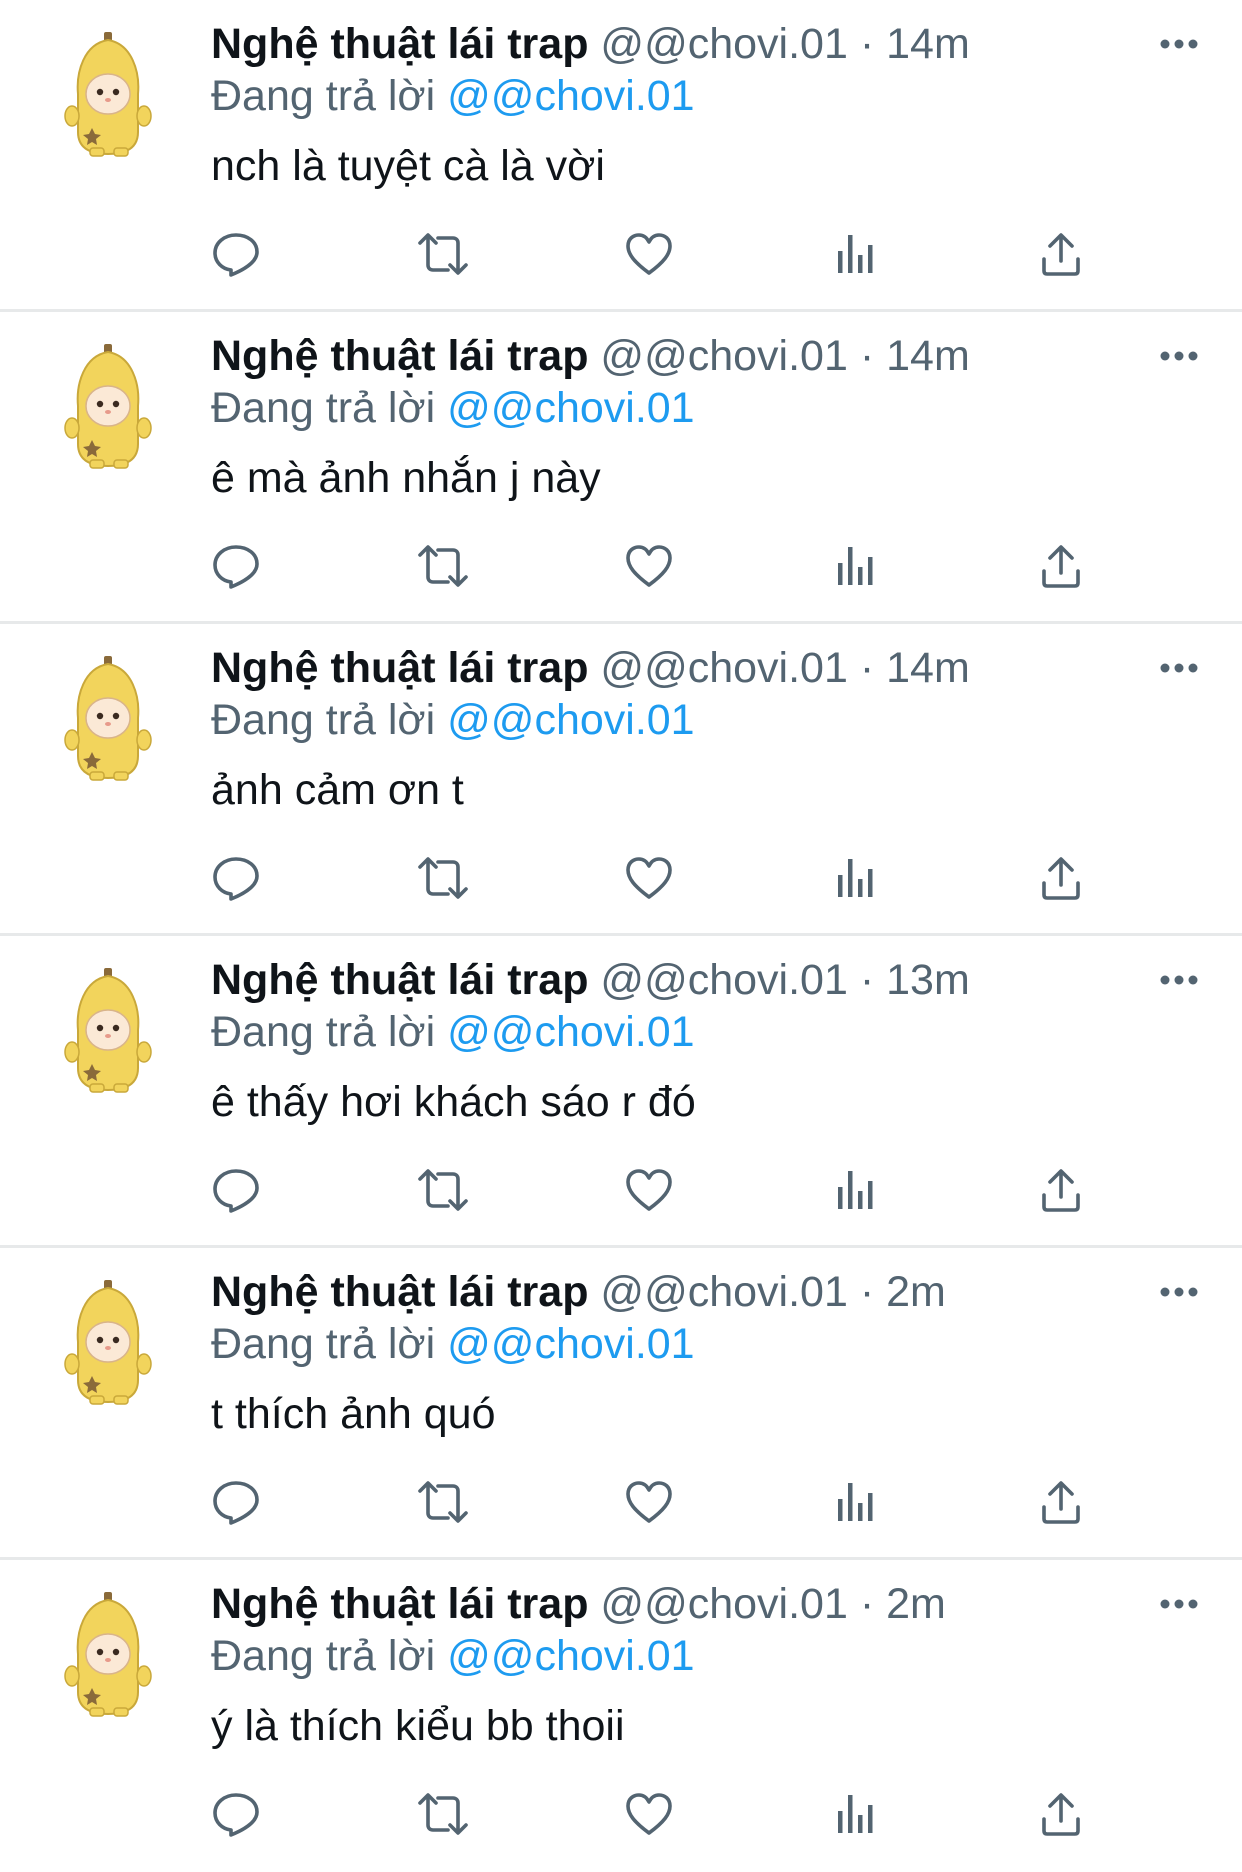  Describe the element at coordinates (928, 980) in the screenshot. I see `timestamp: 13m` at that location.